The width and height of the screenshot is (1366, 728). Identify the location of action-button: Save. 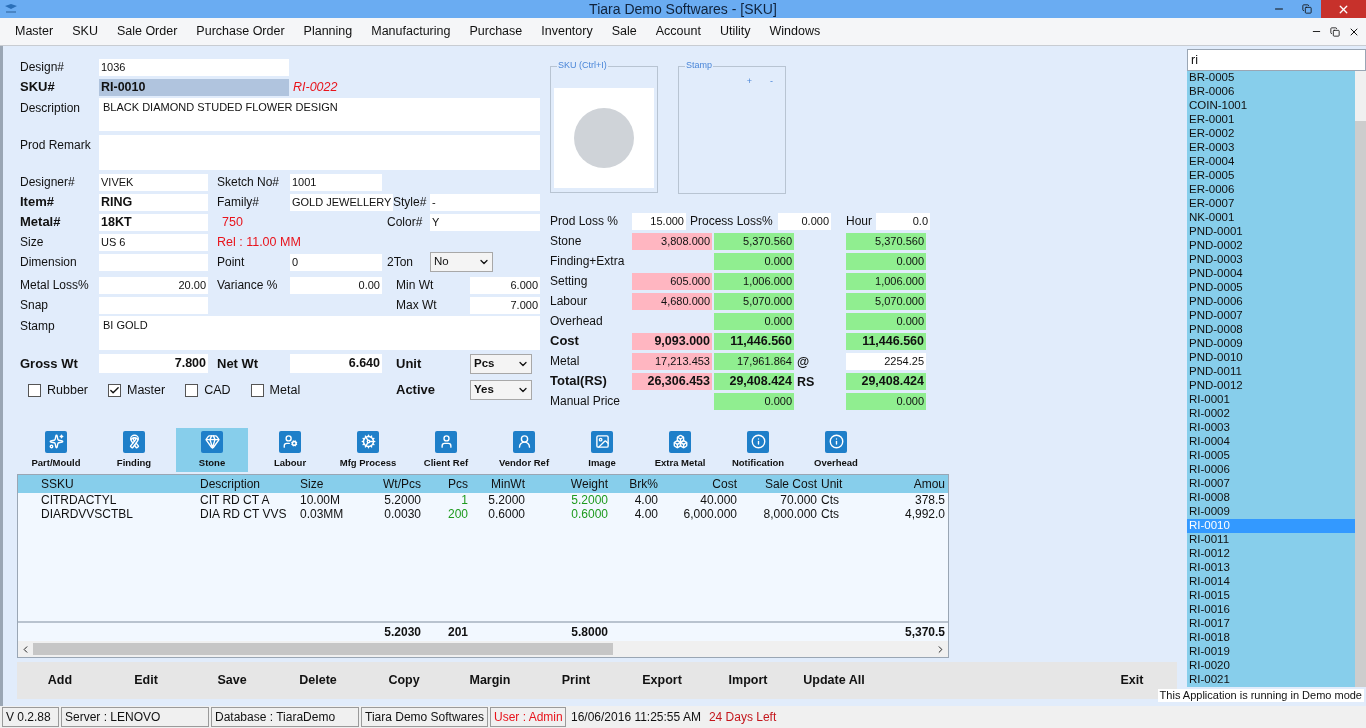
(232, 680).